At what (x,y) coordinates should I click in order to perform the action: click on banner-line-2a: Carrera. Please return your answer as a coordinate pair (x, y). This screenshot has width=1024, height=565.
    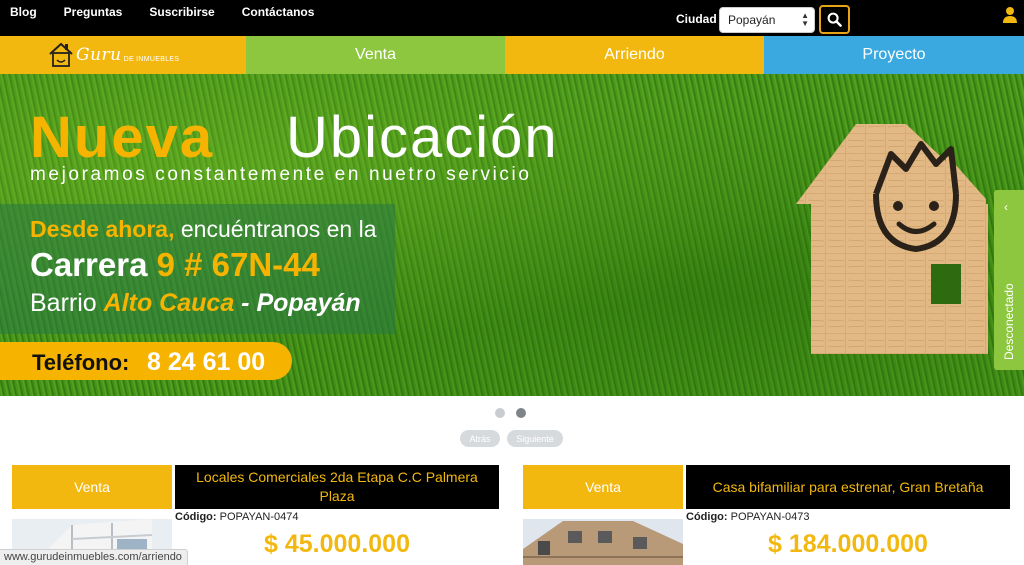
    Looking at the image, I should click on (93, 264).